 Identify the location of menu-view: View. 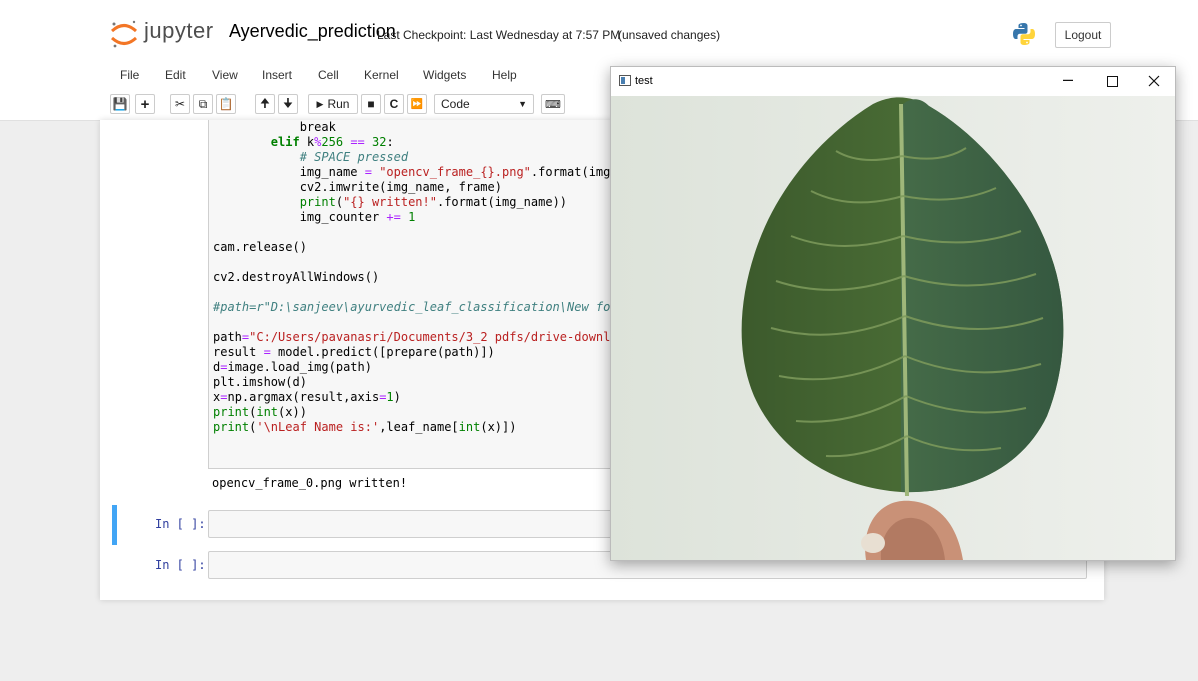
(225, 75).